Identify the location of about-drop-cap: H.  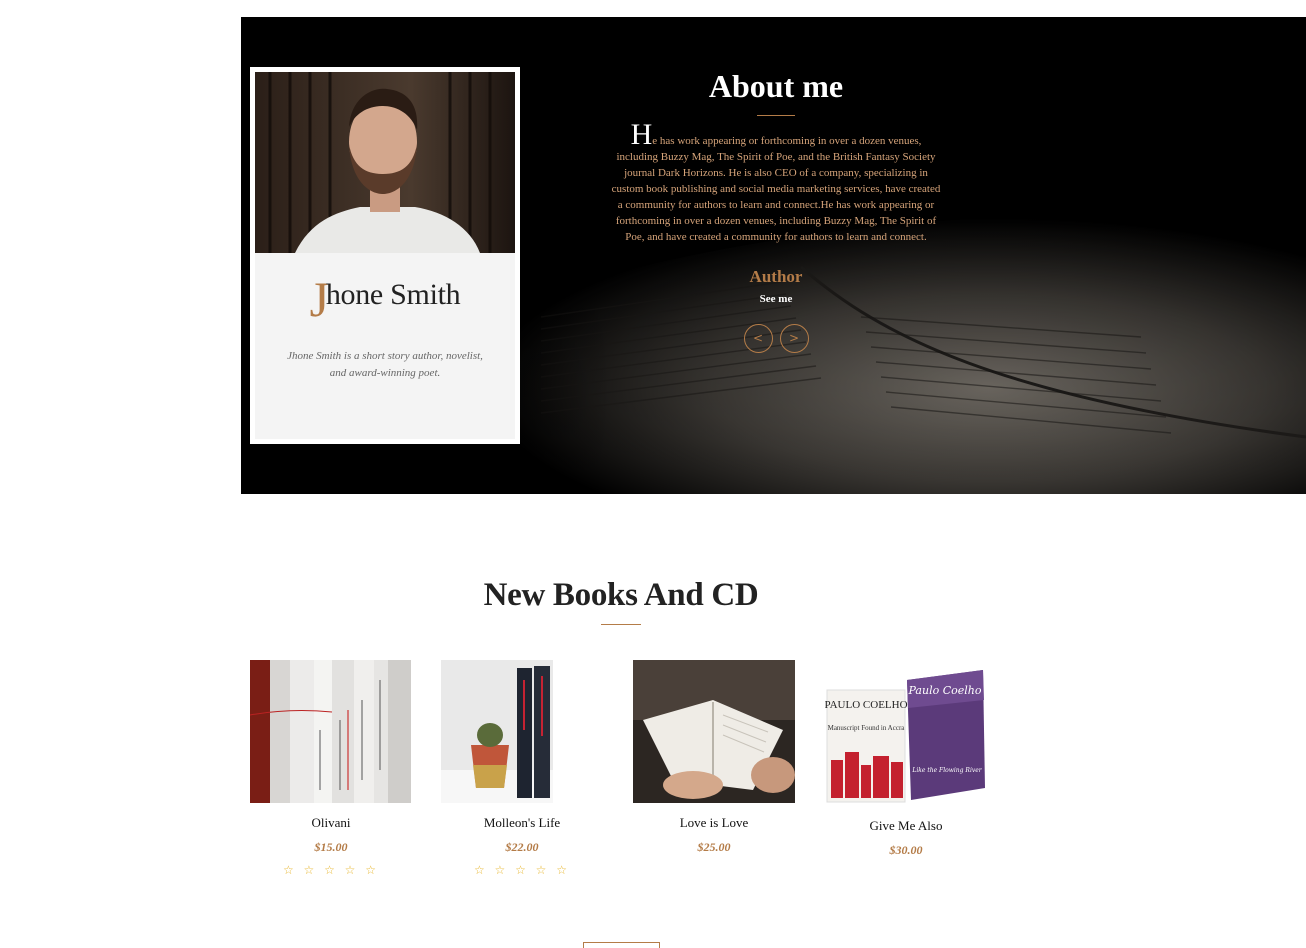
(641, 134).